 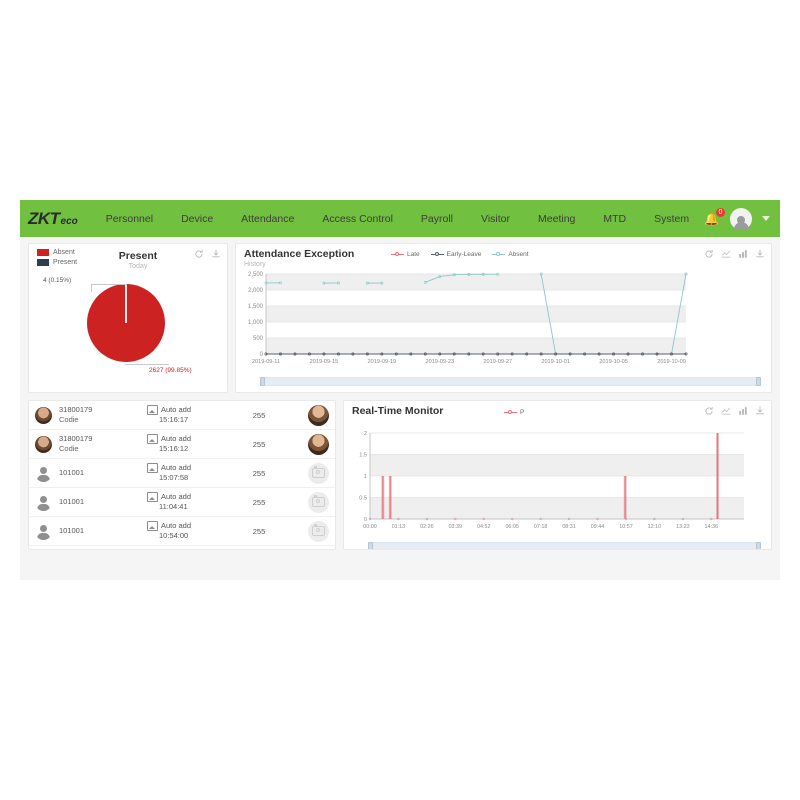 I want to click on svg-text: 2019-09-15, so click(x=324, y=362).